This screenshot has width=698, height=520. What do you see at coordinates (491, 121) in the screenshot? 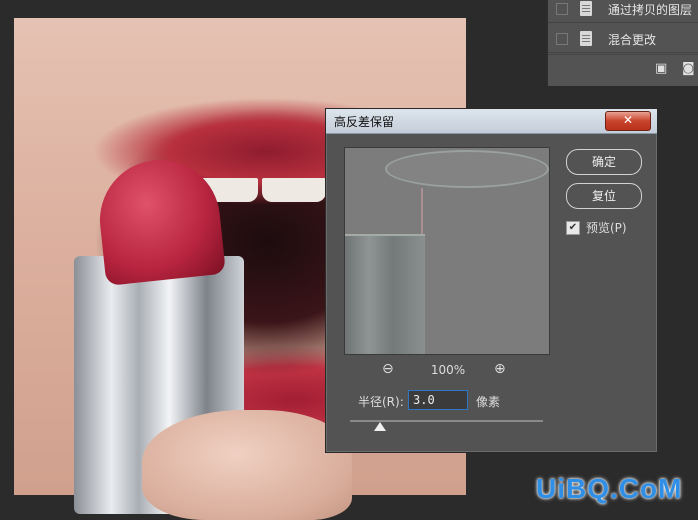
I see `dialog-titlebar: 高反差保留 ✕` at bounding box center [491, 121].